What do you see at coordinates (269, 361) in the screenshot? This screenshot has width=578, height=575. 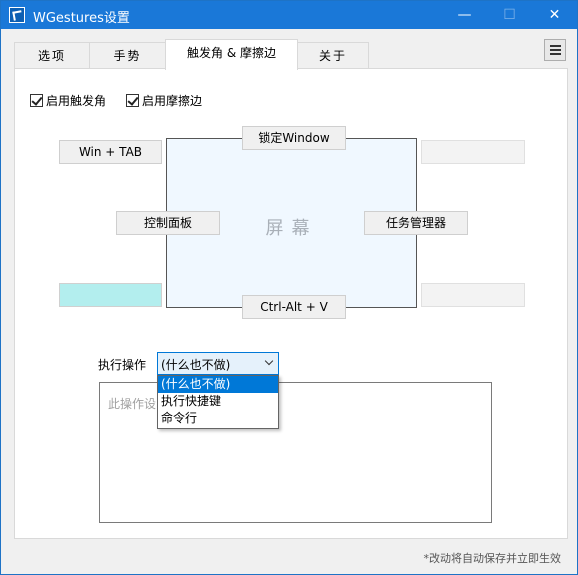 I see `chevron-down-icon` at bounding box center [269, 361].